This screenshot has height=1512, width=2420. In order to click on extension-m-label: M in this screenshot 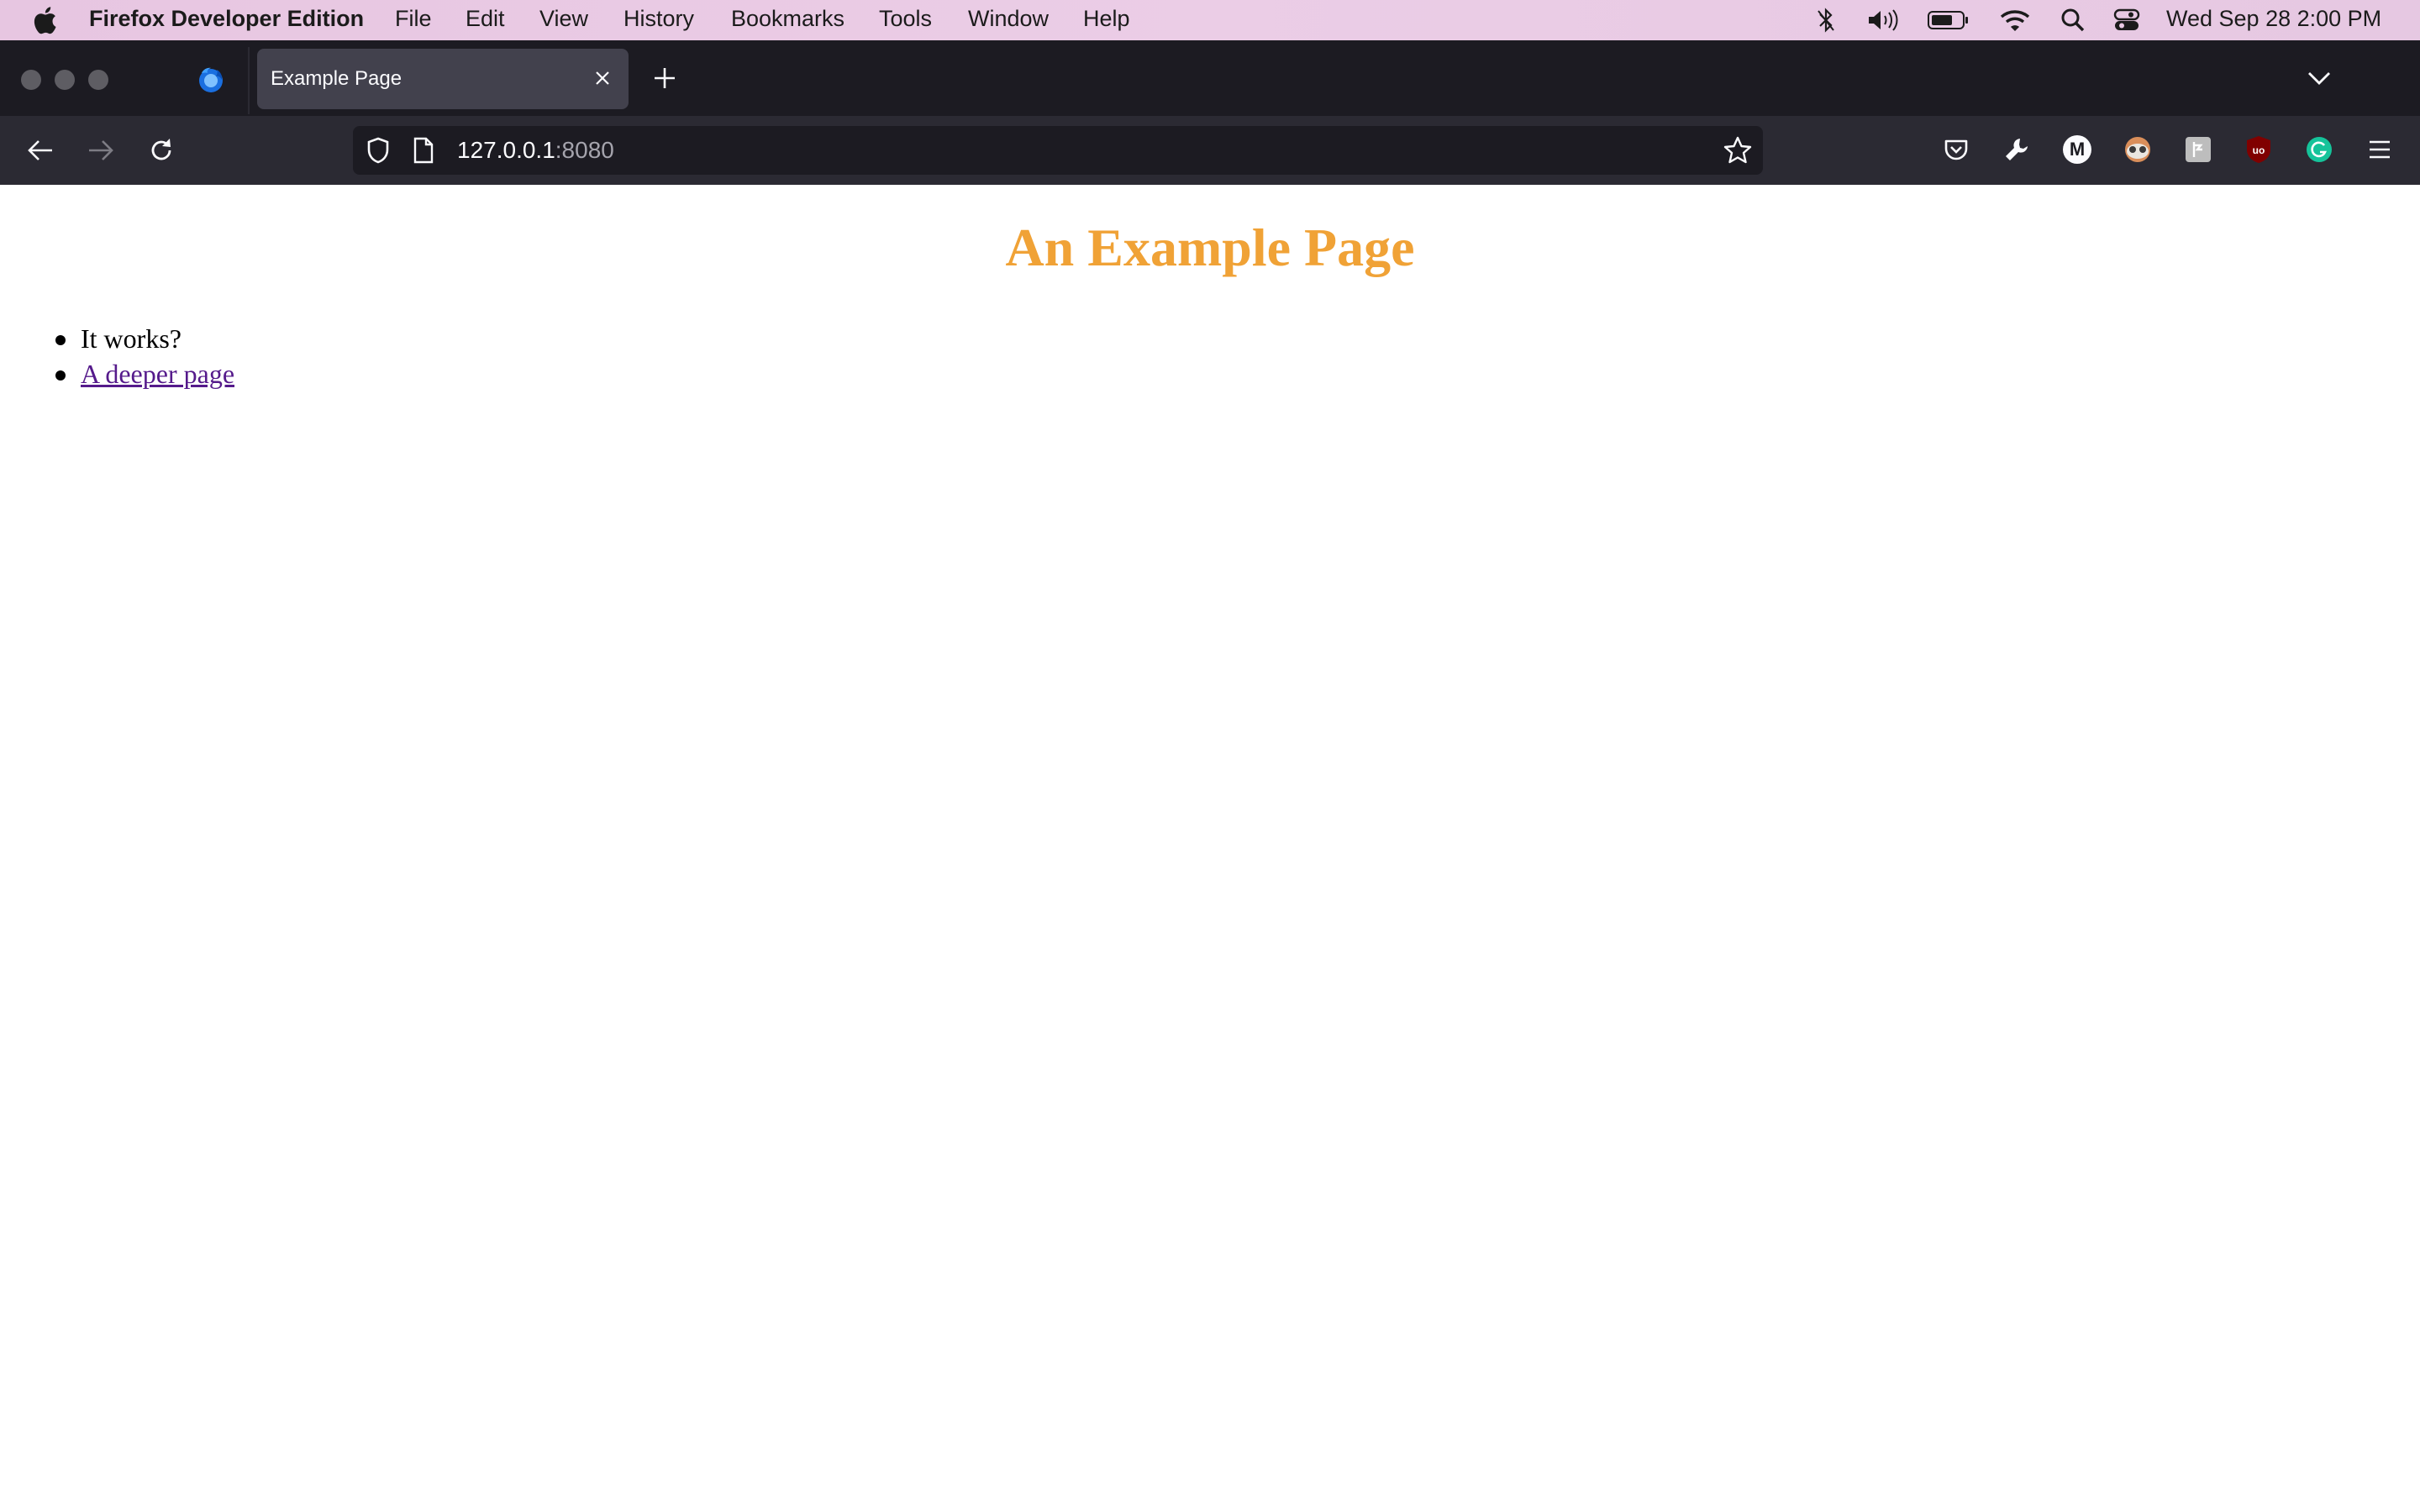, I will do `click(2077, 149)`.